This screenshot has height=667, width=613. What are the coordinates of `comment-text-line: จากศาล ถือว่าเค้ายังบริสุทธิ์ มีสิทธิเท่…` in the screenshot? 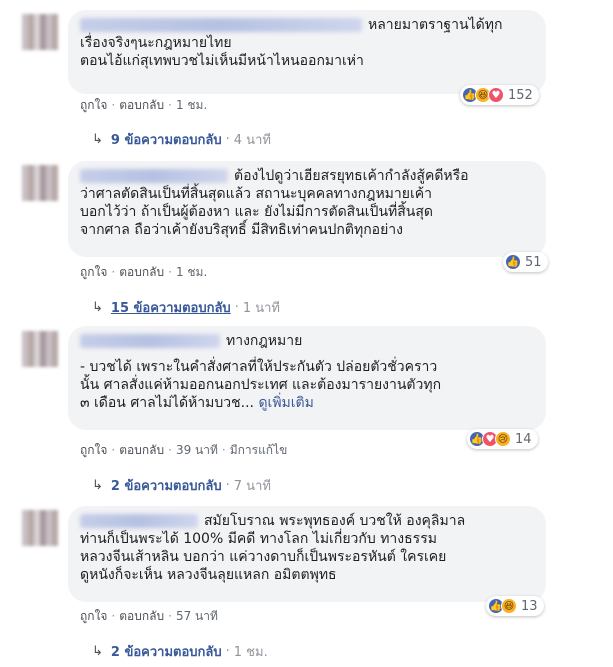 It's located at (241, 230).